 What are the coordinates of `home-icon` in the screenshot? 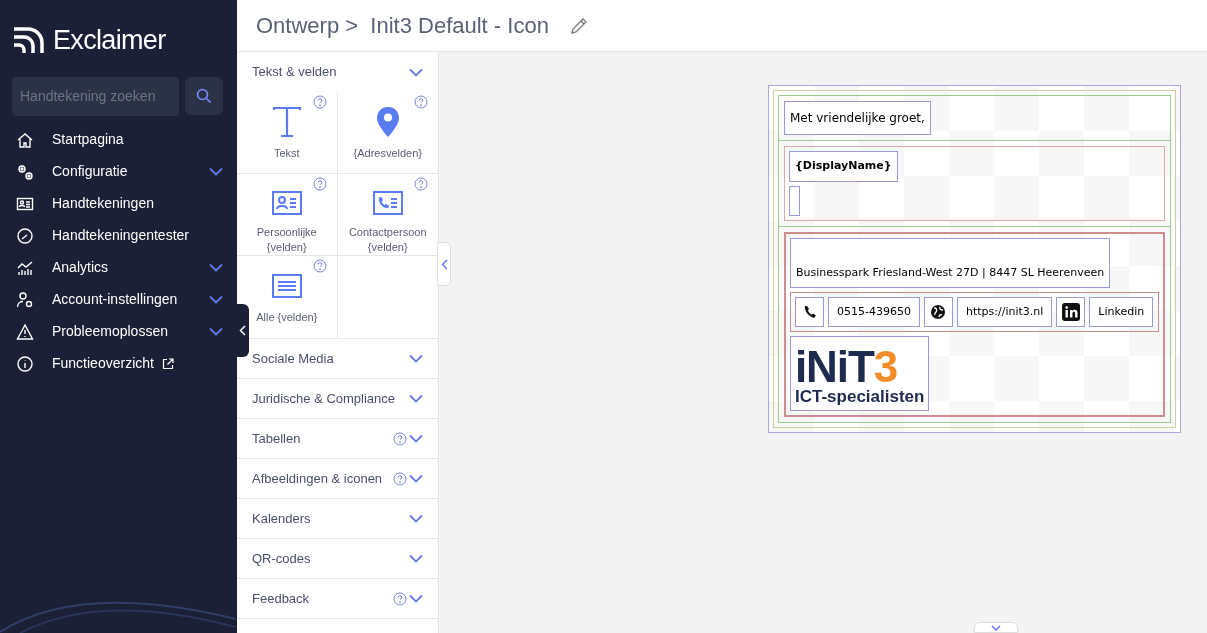 It's located at (25, 139).